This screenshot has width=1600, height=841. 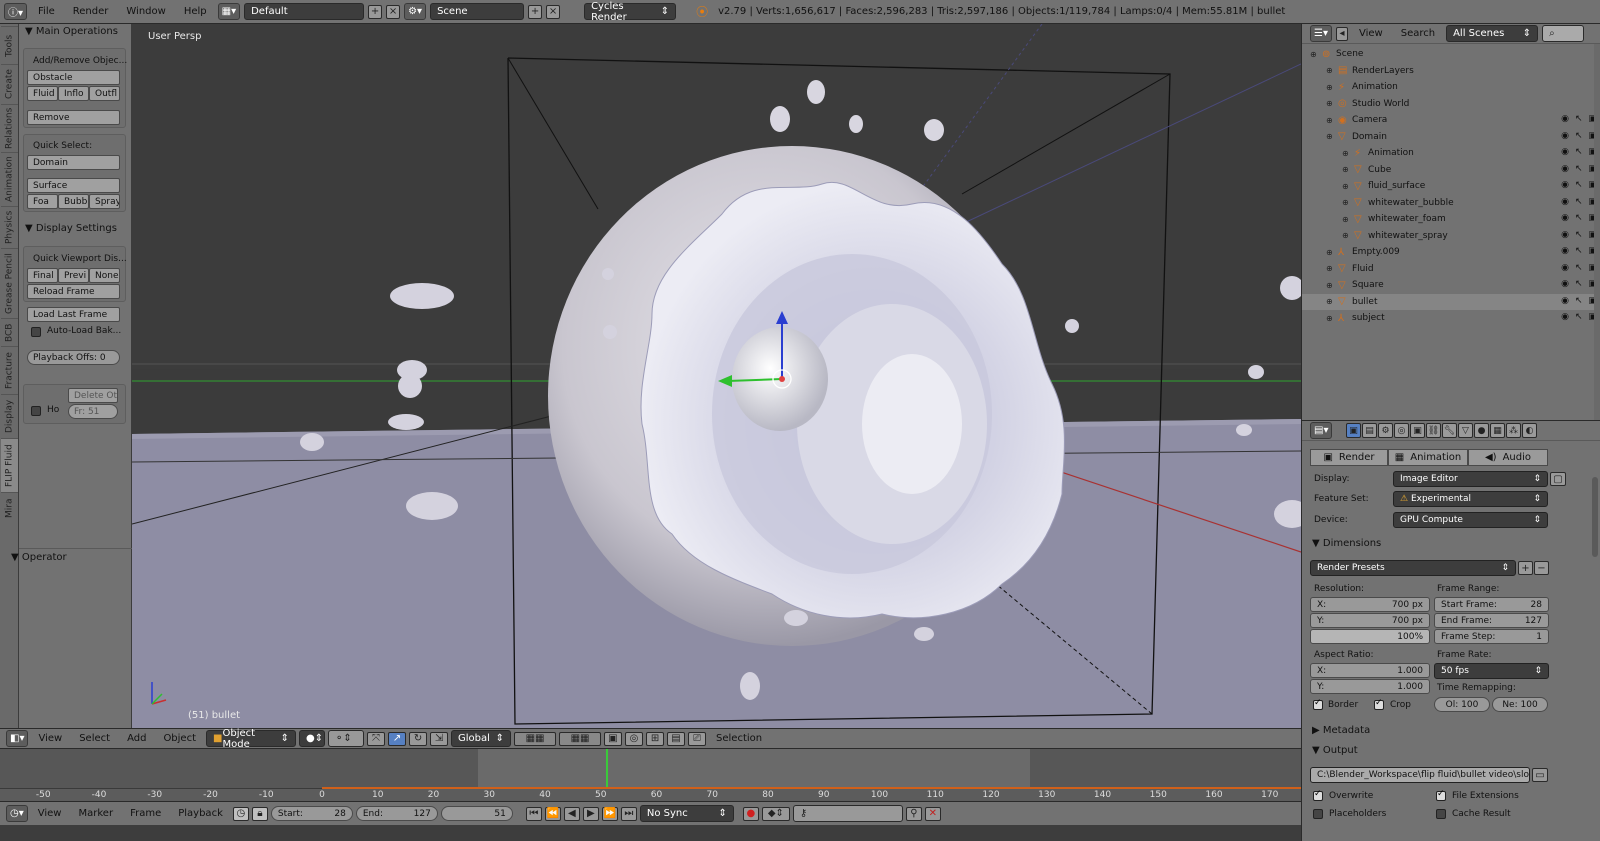 I want to click on tab-animation: Animation, so click(x=9, y=179).